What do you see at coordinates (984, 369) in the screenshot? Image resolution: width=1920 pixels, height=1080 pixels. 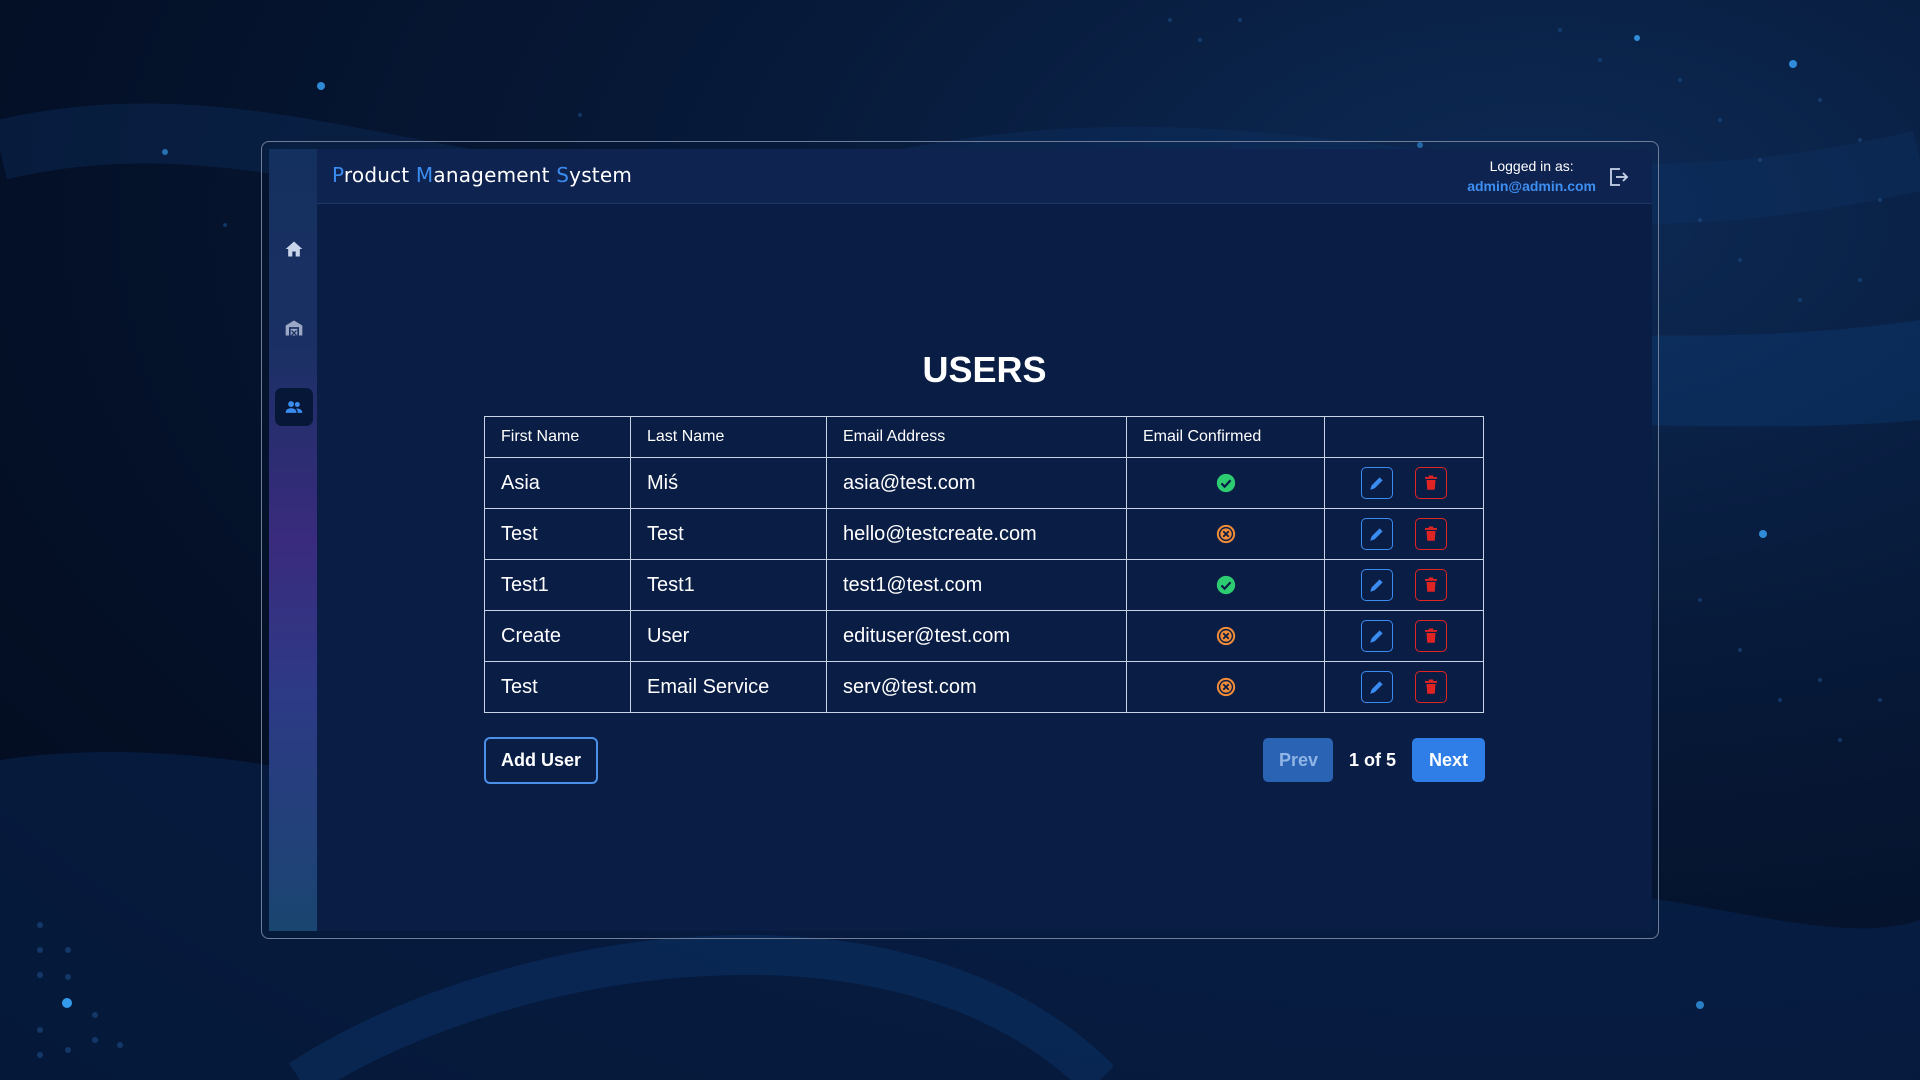 I see `page-title: USERS` at bounding box center [984, 369].